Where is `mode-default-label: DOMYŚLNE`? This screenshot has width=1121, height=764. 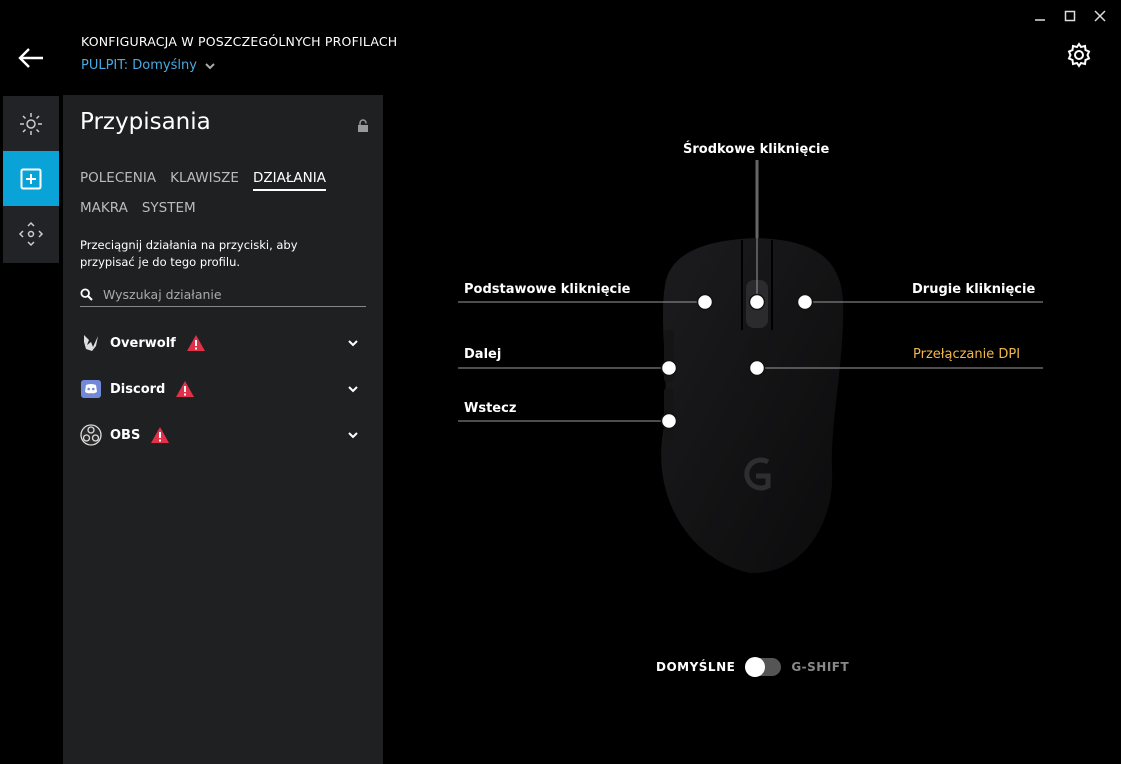
mode-default-label: DOMYŚLNE is located at coordinates (696, 667).